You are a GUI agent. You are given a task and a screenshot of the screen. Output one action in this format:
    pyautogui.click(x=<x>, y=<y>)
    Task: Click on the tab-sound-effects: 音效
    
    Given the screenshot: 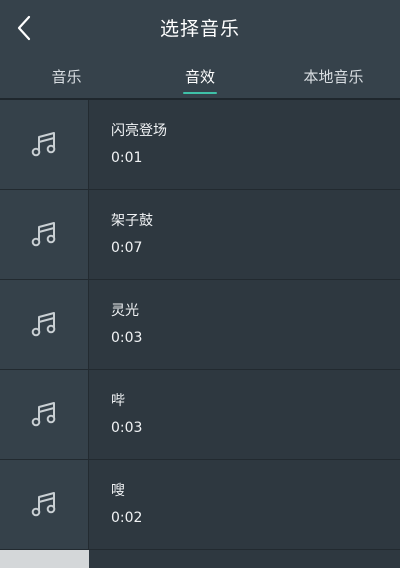 What is the action you would take?
    pyautogui.click(x=200, y=77)
    